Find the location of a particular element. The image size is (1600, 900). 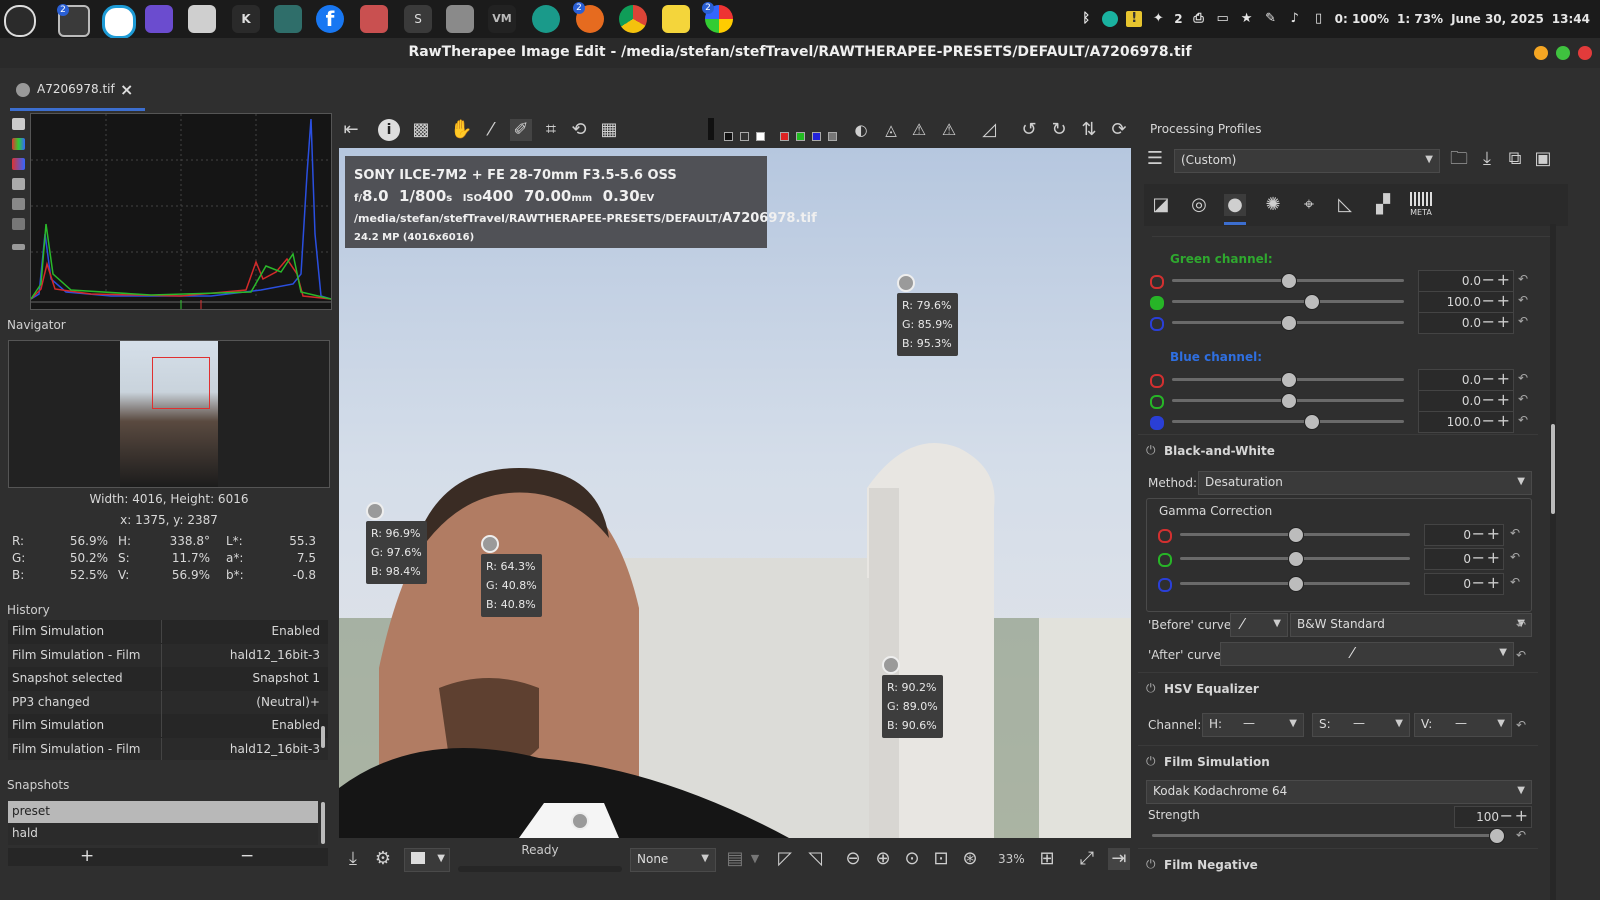

value-spinbox: 0− + is located at coordinates (1464, 535).